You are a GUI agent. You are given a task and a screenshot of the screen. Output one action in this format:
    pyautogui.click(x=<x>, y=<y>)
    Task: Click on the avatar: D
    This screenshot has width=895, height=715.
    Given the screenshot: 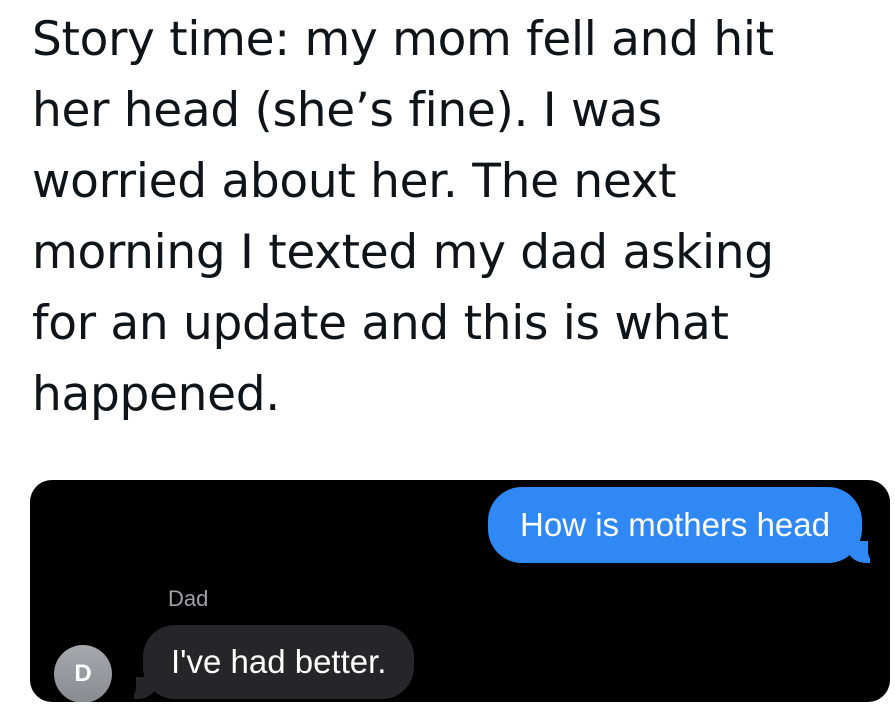 What is the action you would take?
    pyautogui.click(x=83, y=673)
    